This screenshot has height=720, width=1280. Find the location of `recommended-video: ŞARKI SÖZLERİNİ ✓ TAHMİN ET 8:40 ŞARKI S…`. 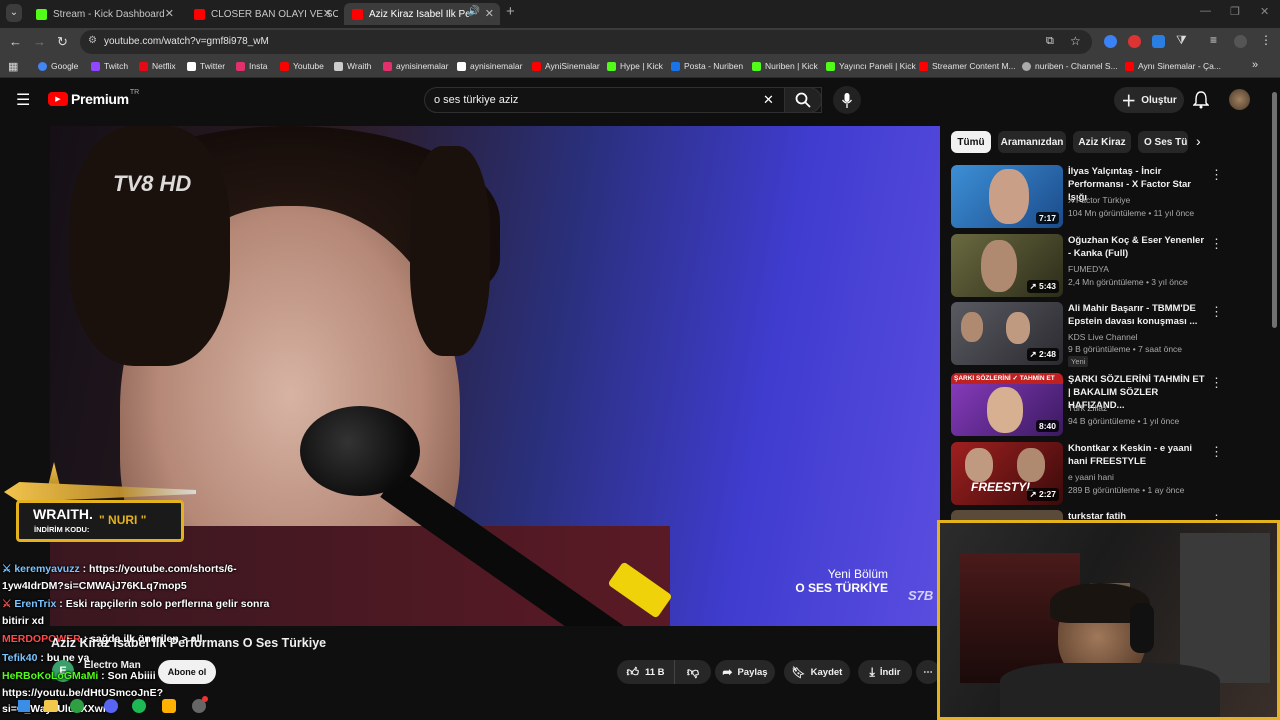

recommended-video: ŞARKI SÖZLERİNİ ✓ TAHMİN ET 8:40 ŞARKI S… is located at coordinates (1087, 405).